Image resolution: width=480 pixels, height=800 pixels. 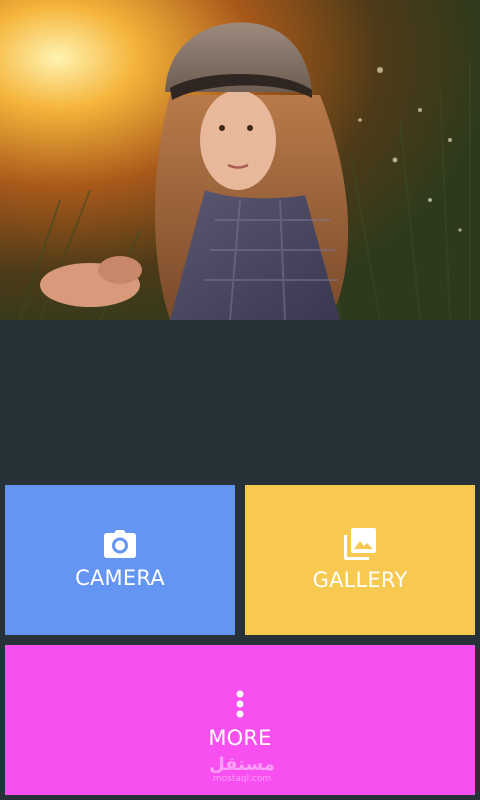 I want to click on watermark: مستقل mostaql.com, so click(x=242, y=770).